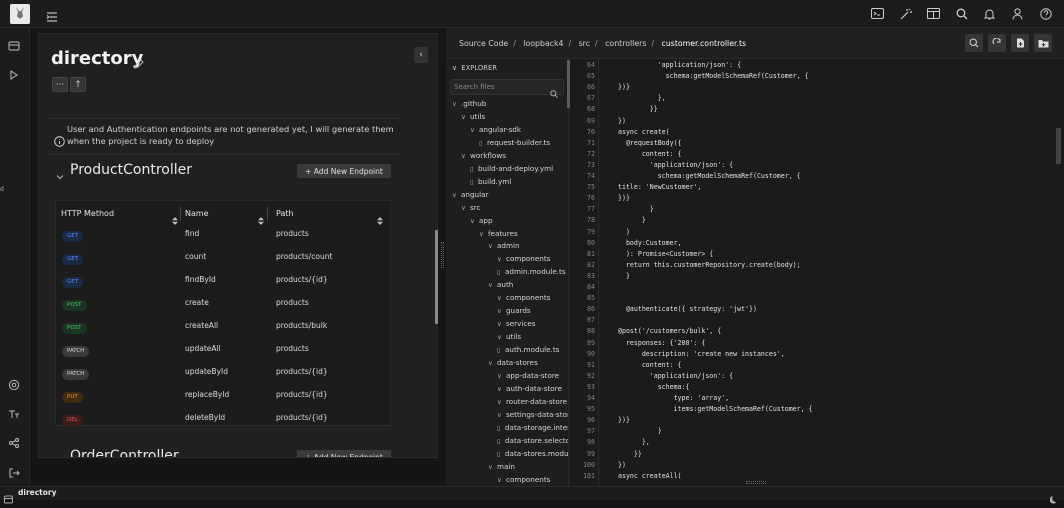 Image resolution: width=1064 pixels, height=508 pixels. What do you see at coordinates (514, 142) in the screenshot?
I see `tree-file: ▯ request-builder.ts` at bounding box center [514, 142].